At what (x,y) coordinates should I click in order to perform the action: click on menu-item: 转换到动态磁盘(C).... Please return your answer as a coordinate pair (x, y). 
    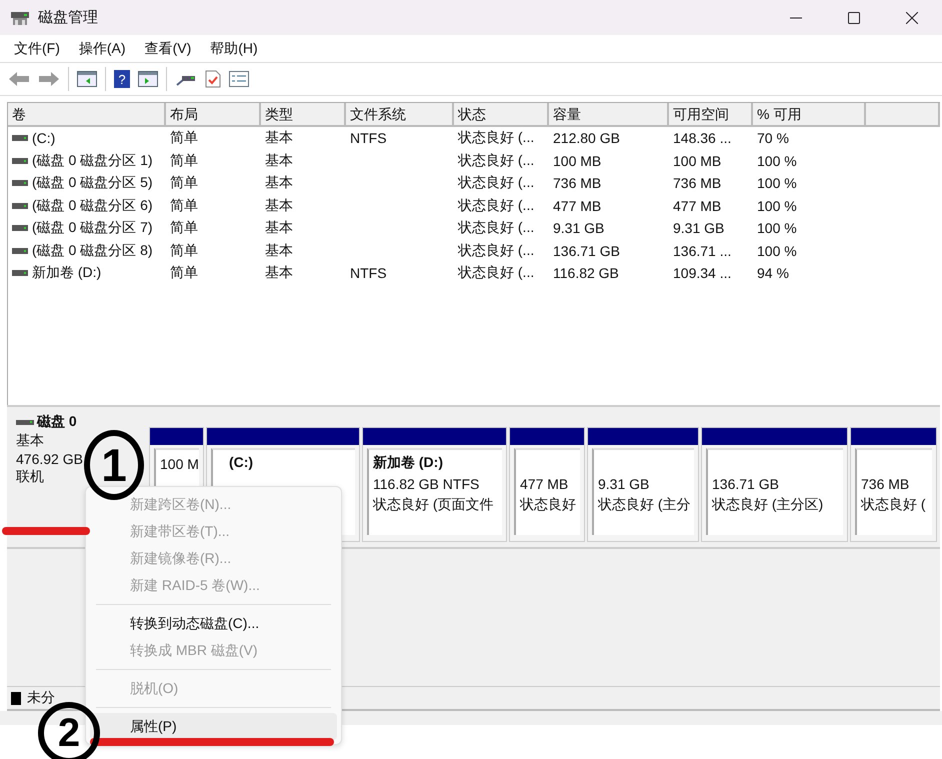
    Looking at the image, I should click on (213, 623).